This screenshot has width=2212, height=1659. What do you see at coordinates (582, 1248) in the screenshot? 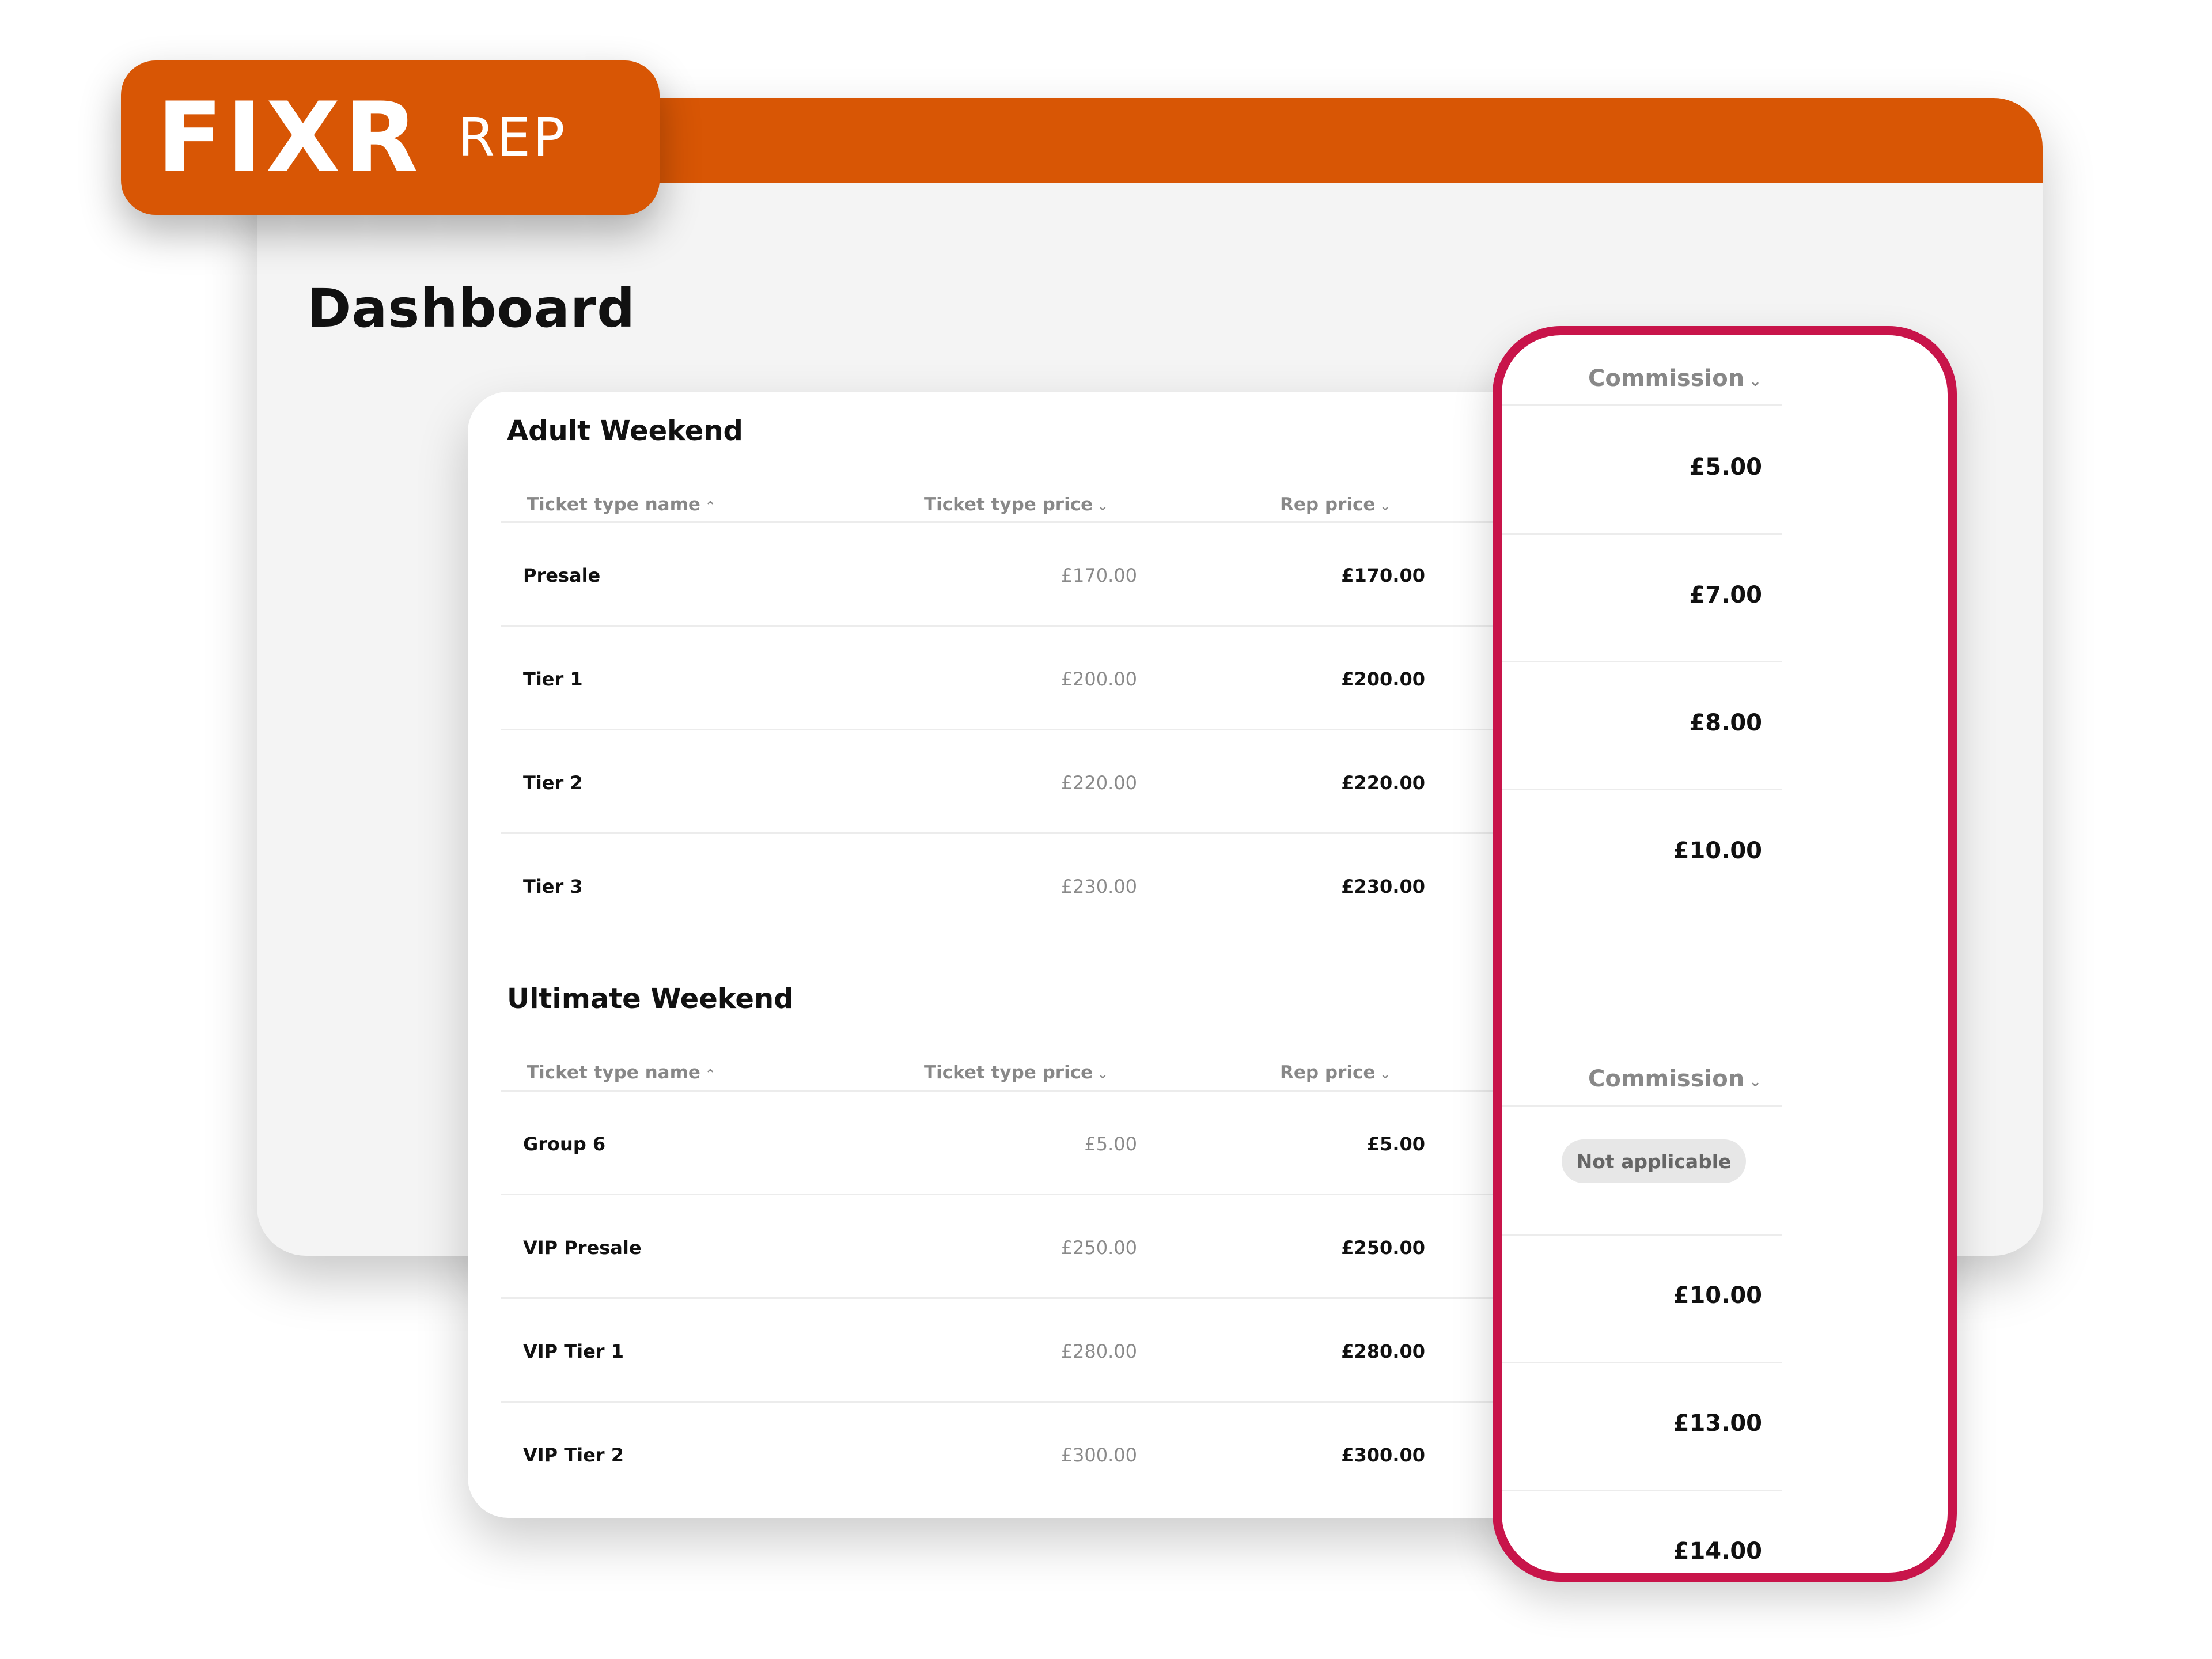
I see `row-name-vip-presale: VIP Presale` at bounding box center [582, 1248].